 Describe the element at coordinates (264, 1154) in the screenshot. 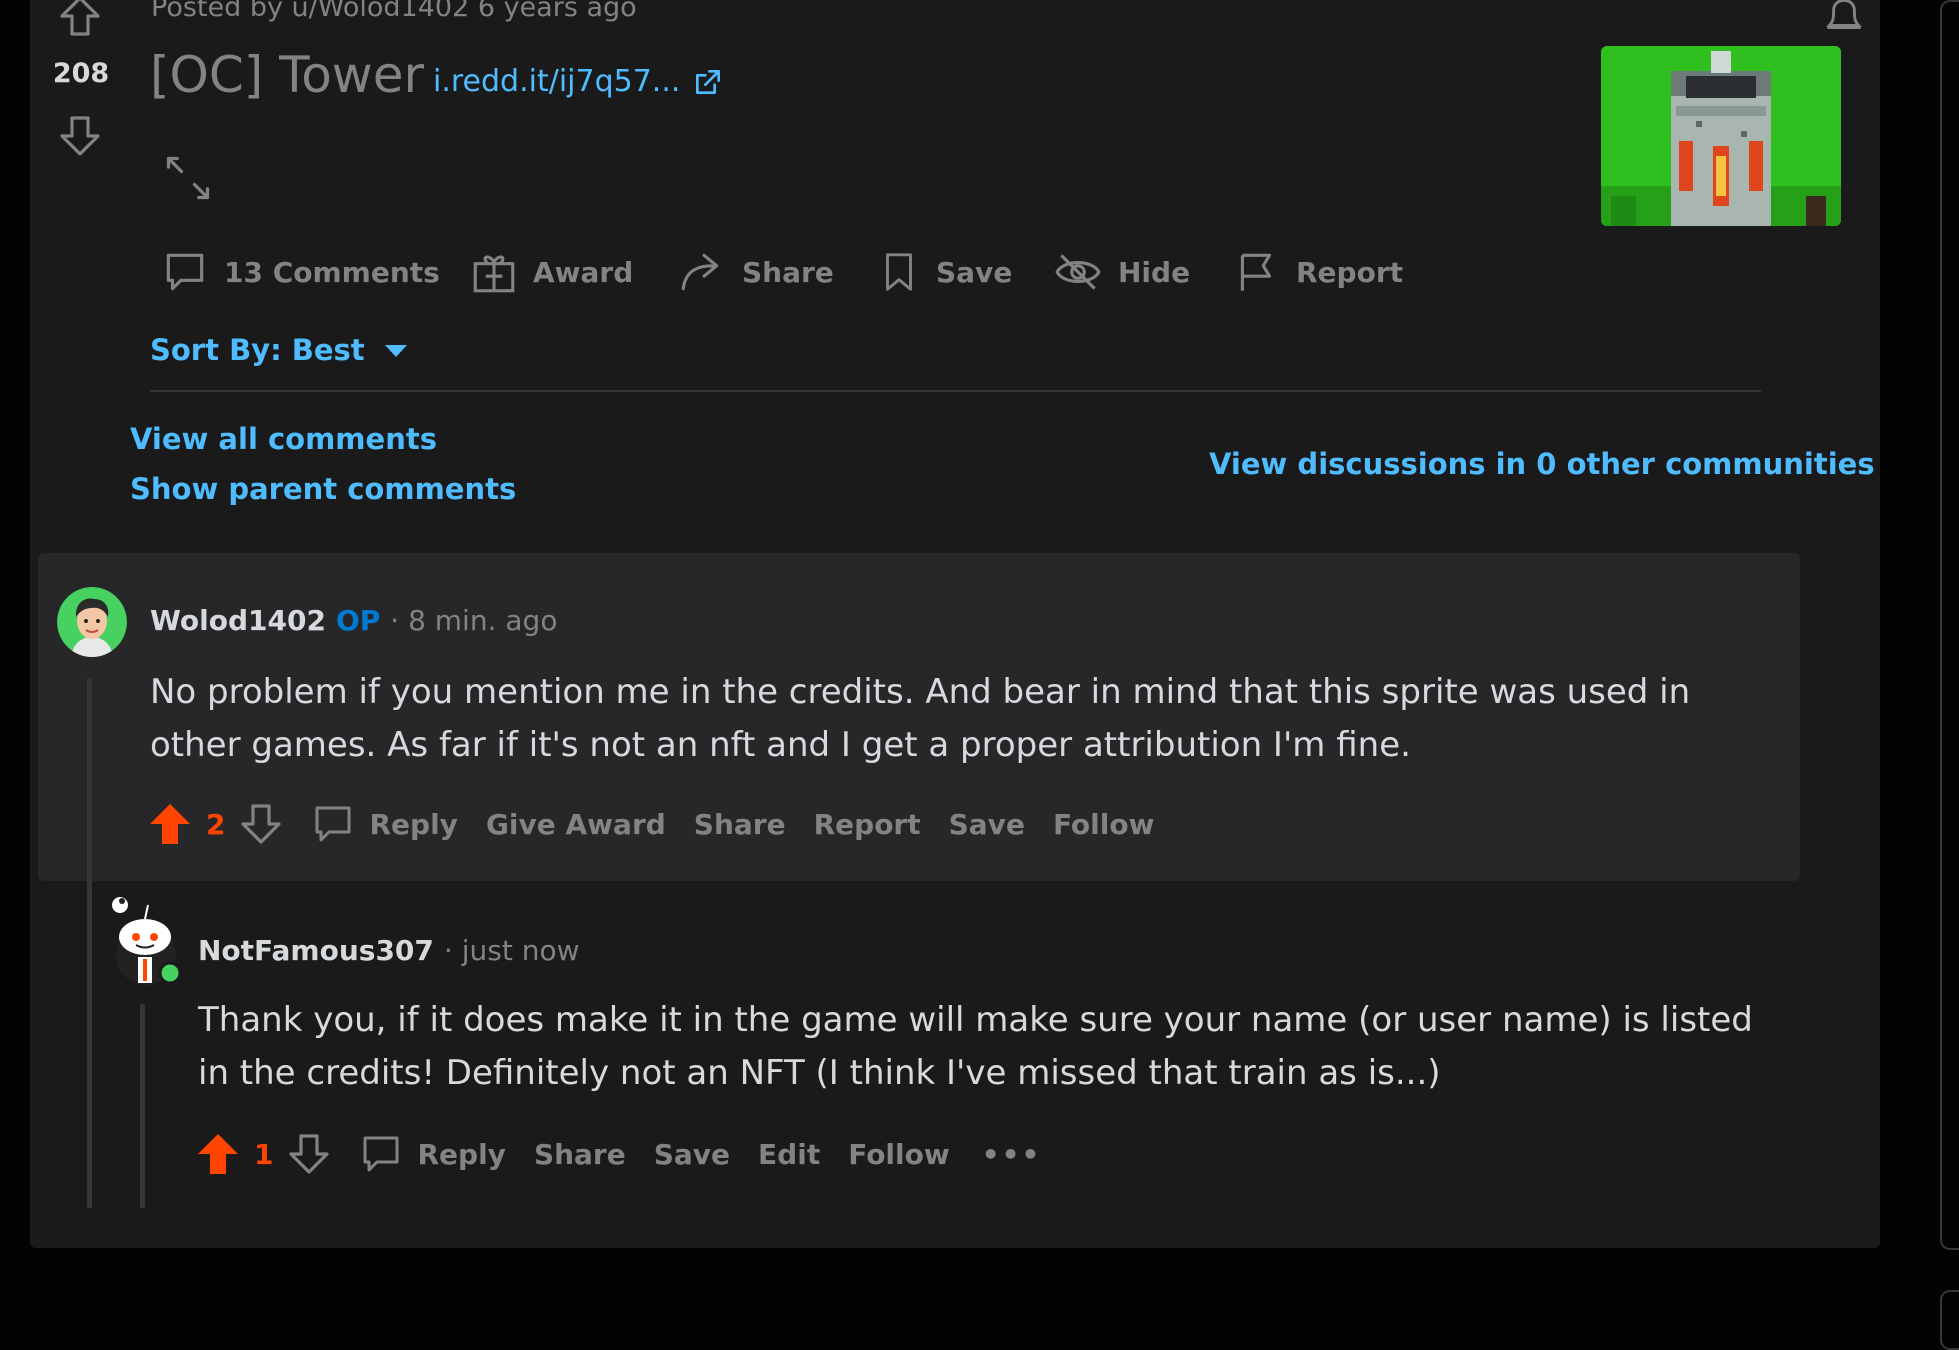

I see `comment-score: 1` at that location.